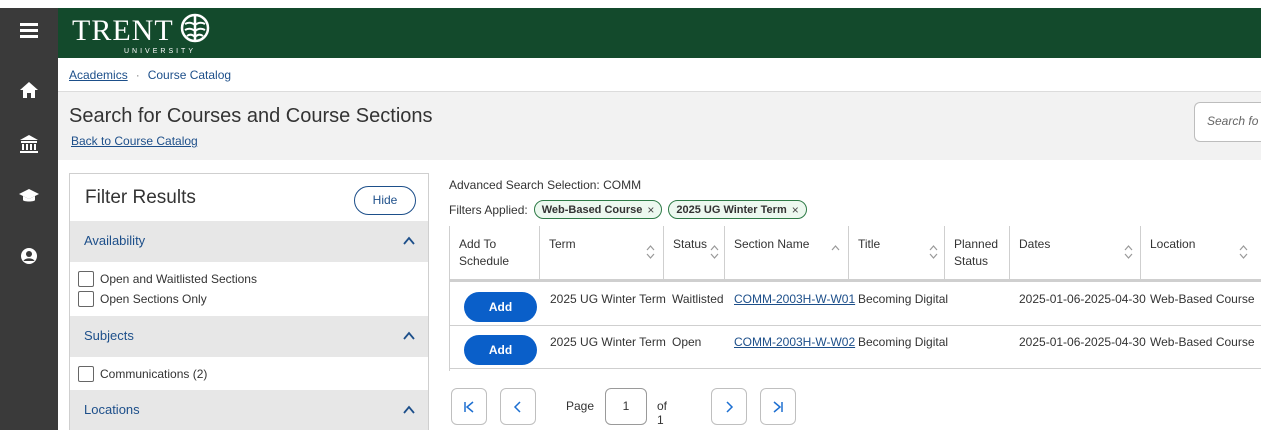  I want to click on graduation-cap-icon, so click(29, 195).